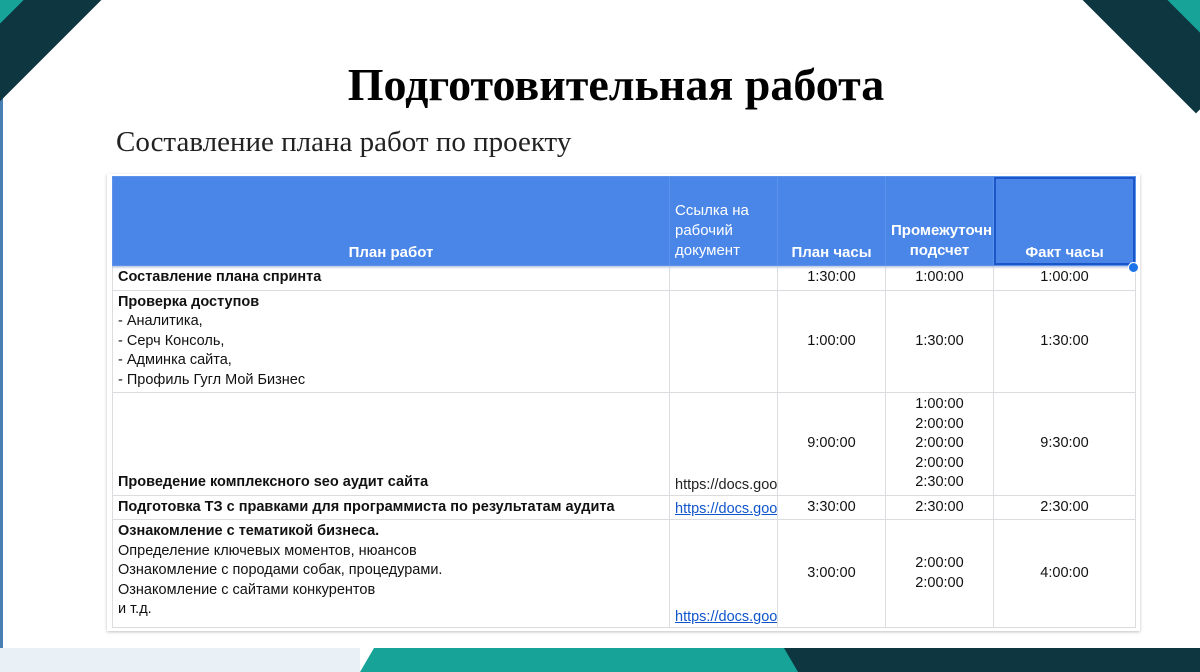  Describe the element at coordinates (831, 507) in the screenshot. I see `cell-plan-hours: 3:30:00` at that location.